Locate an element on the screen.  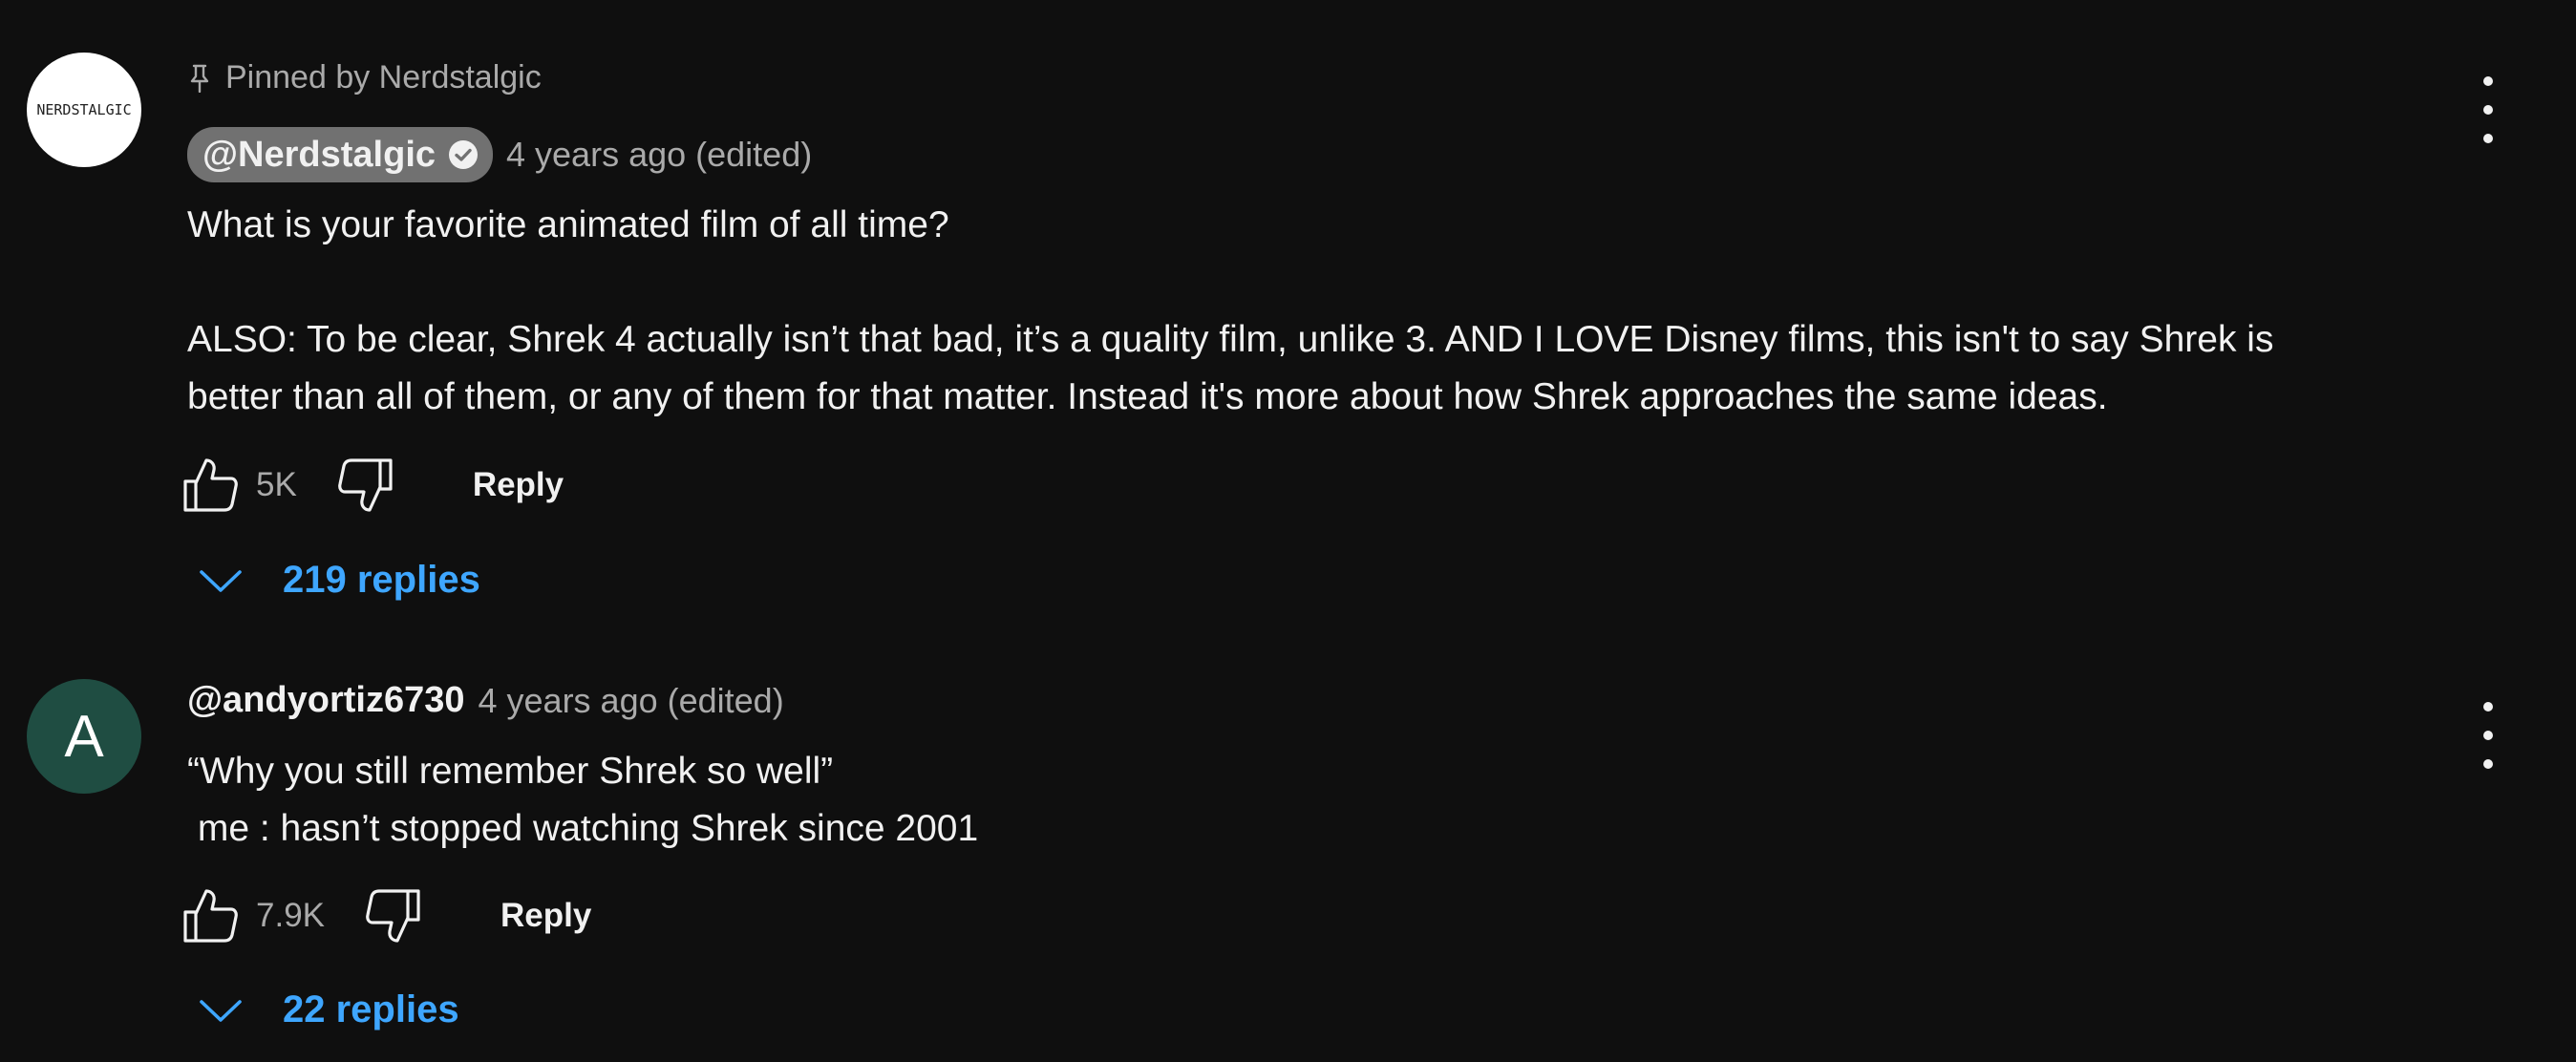
pinned-indicator: Pinned by Nerdstalgic is located at coordinates (364, 77).